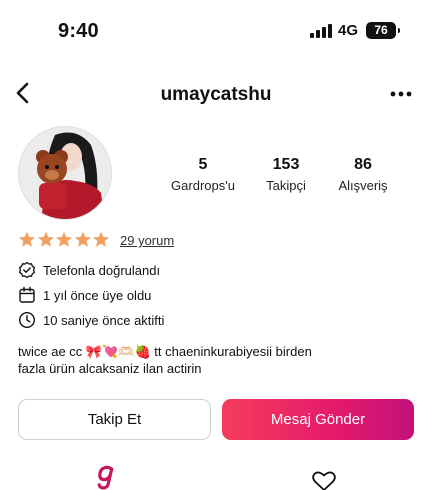 This screenshot has width=432, height=490. Describe the element at coordinates (107, 477) in the screenshot. I see `gardrops-logo-icon` at that location.